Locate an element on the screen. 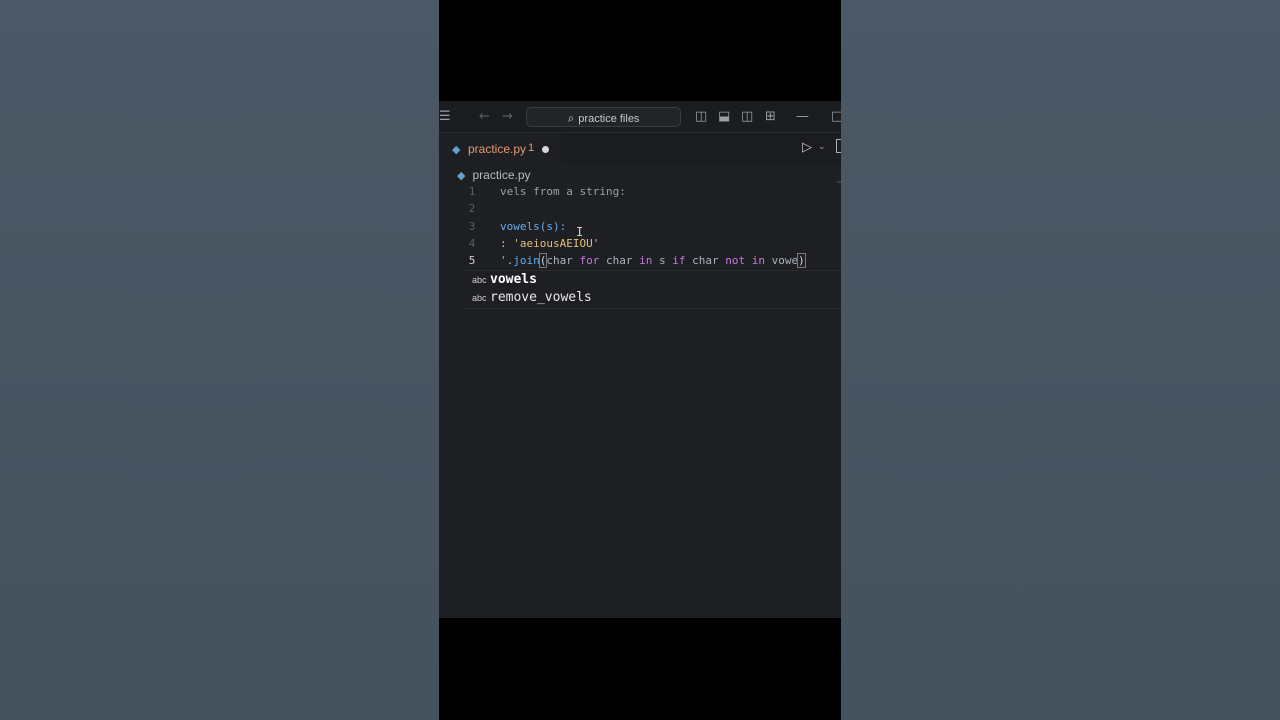 This screenshot has width=1280, height=720. split-editor-icon is located at coordinates (838, 146).